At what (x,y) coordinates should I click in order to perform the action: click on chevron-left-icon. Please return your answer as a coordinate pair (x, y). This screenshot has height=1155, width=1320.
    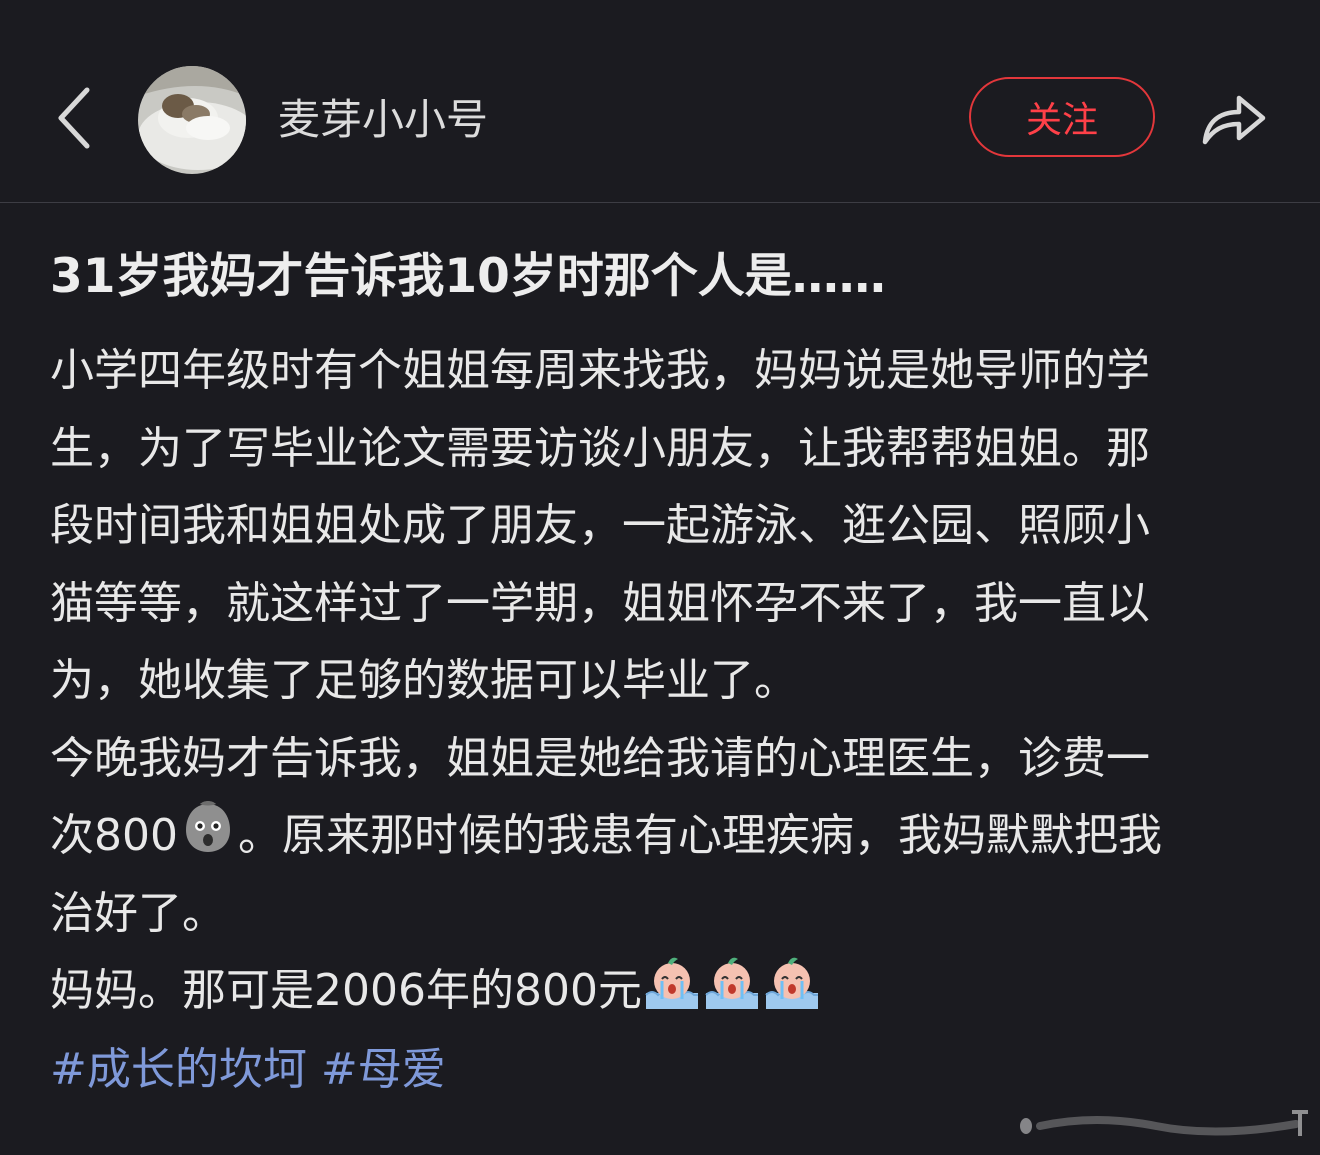
    Looking at the image, I should click on (74, 118).